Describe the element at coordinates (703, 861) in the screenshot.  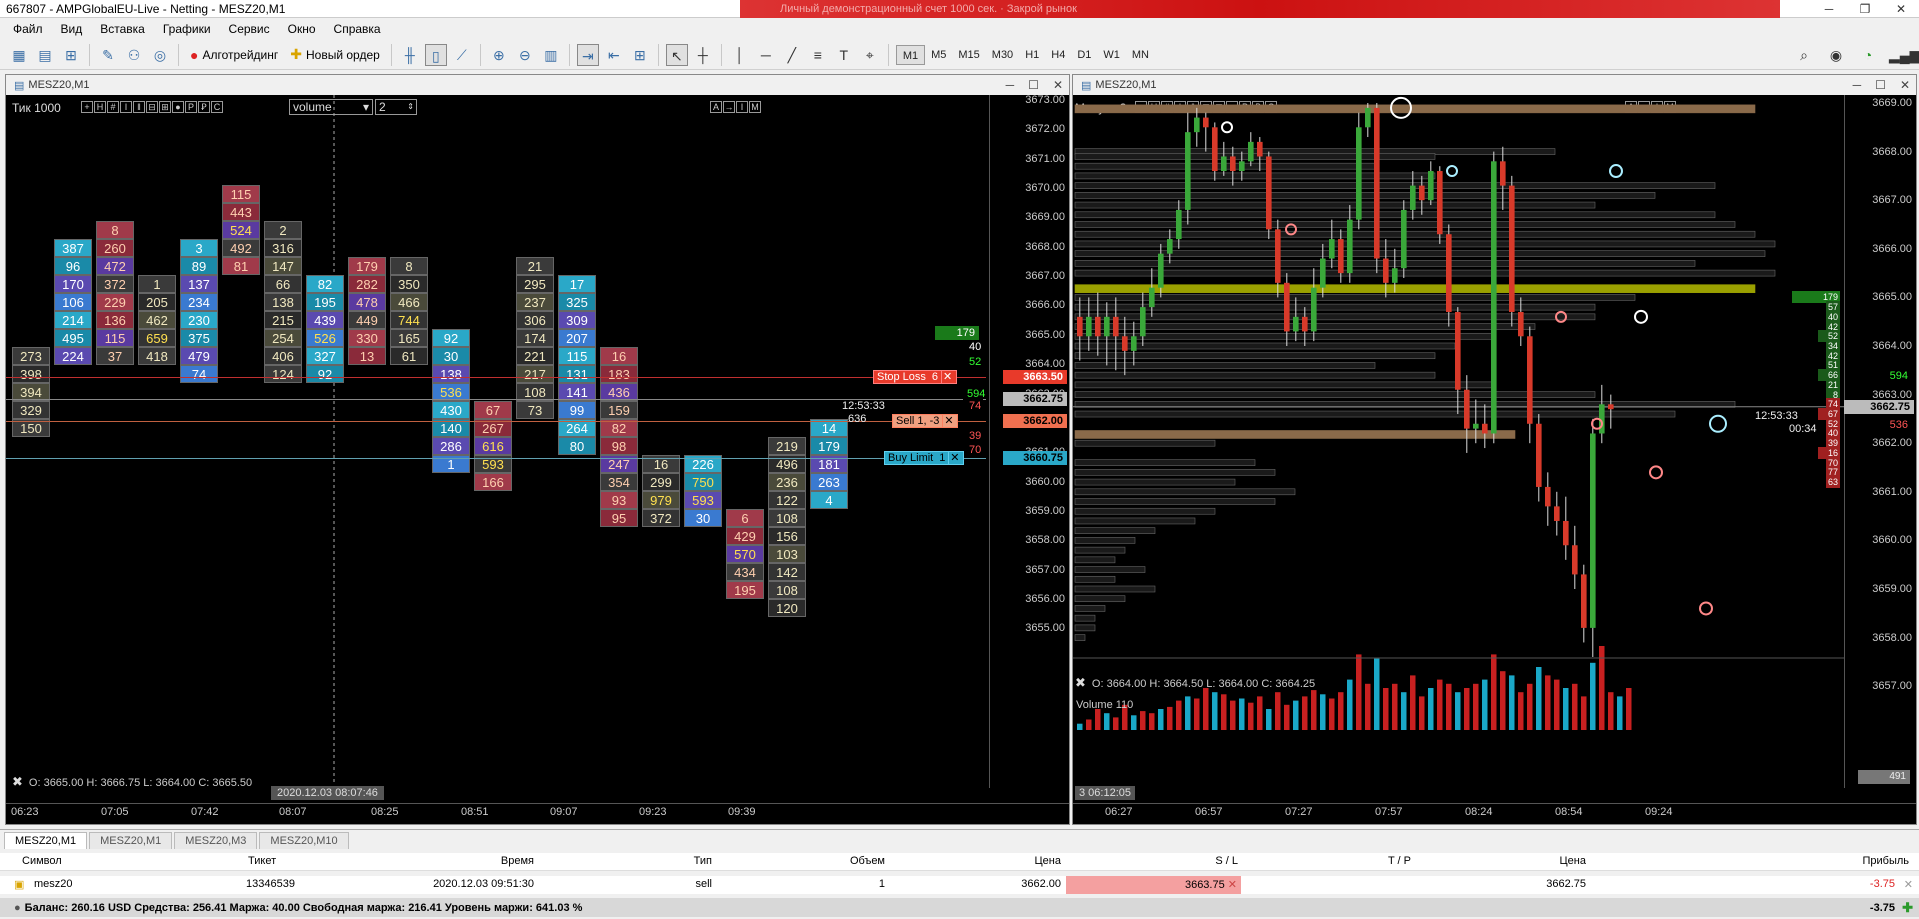
I see `col-type: Тип` at that location.